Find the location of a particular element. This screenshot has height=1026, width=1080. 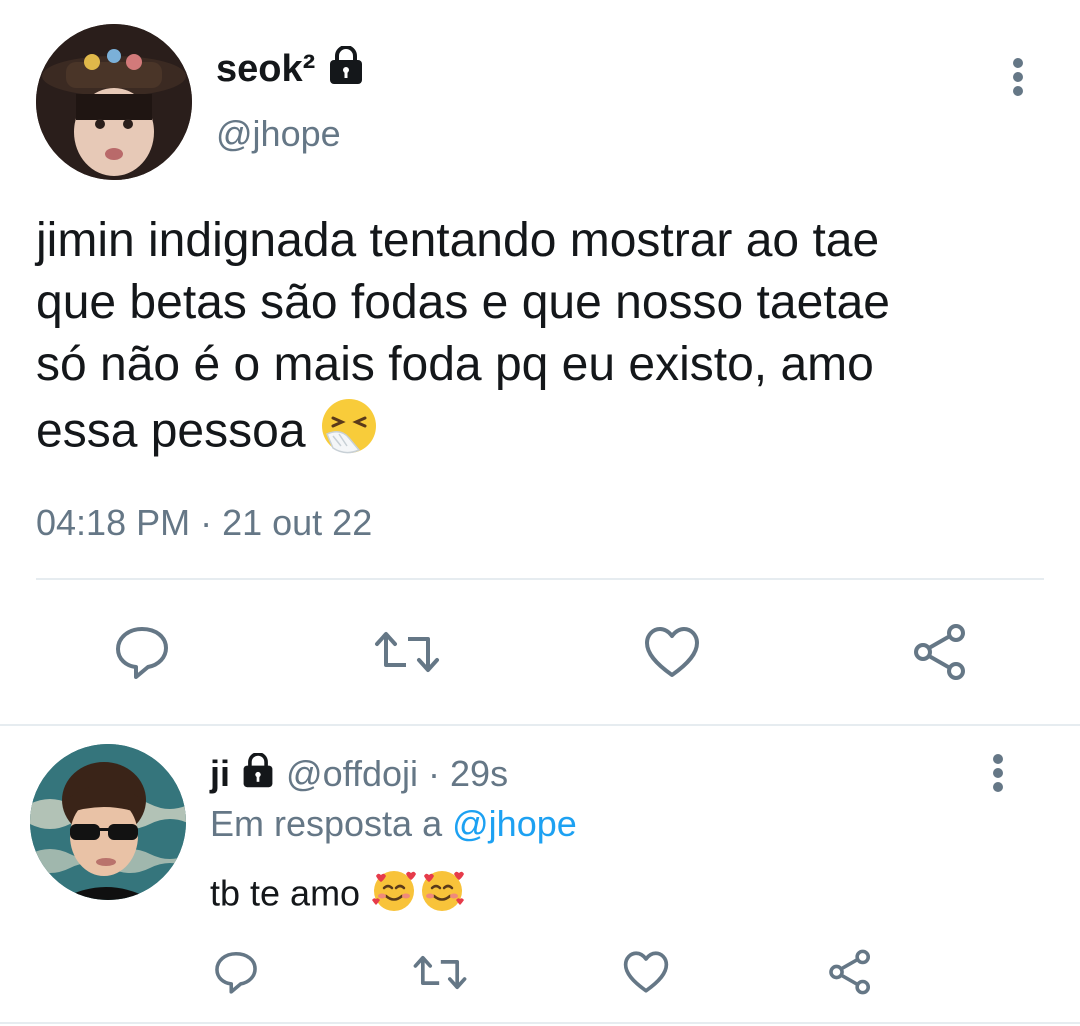

reply-text: tb te amo is located at coordinates (338, 896).